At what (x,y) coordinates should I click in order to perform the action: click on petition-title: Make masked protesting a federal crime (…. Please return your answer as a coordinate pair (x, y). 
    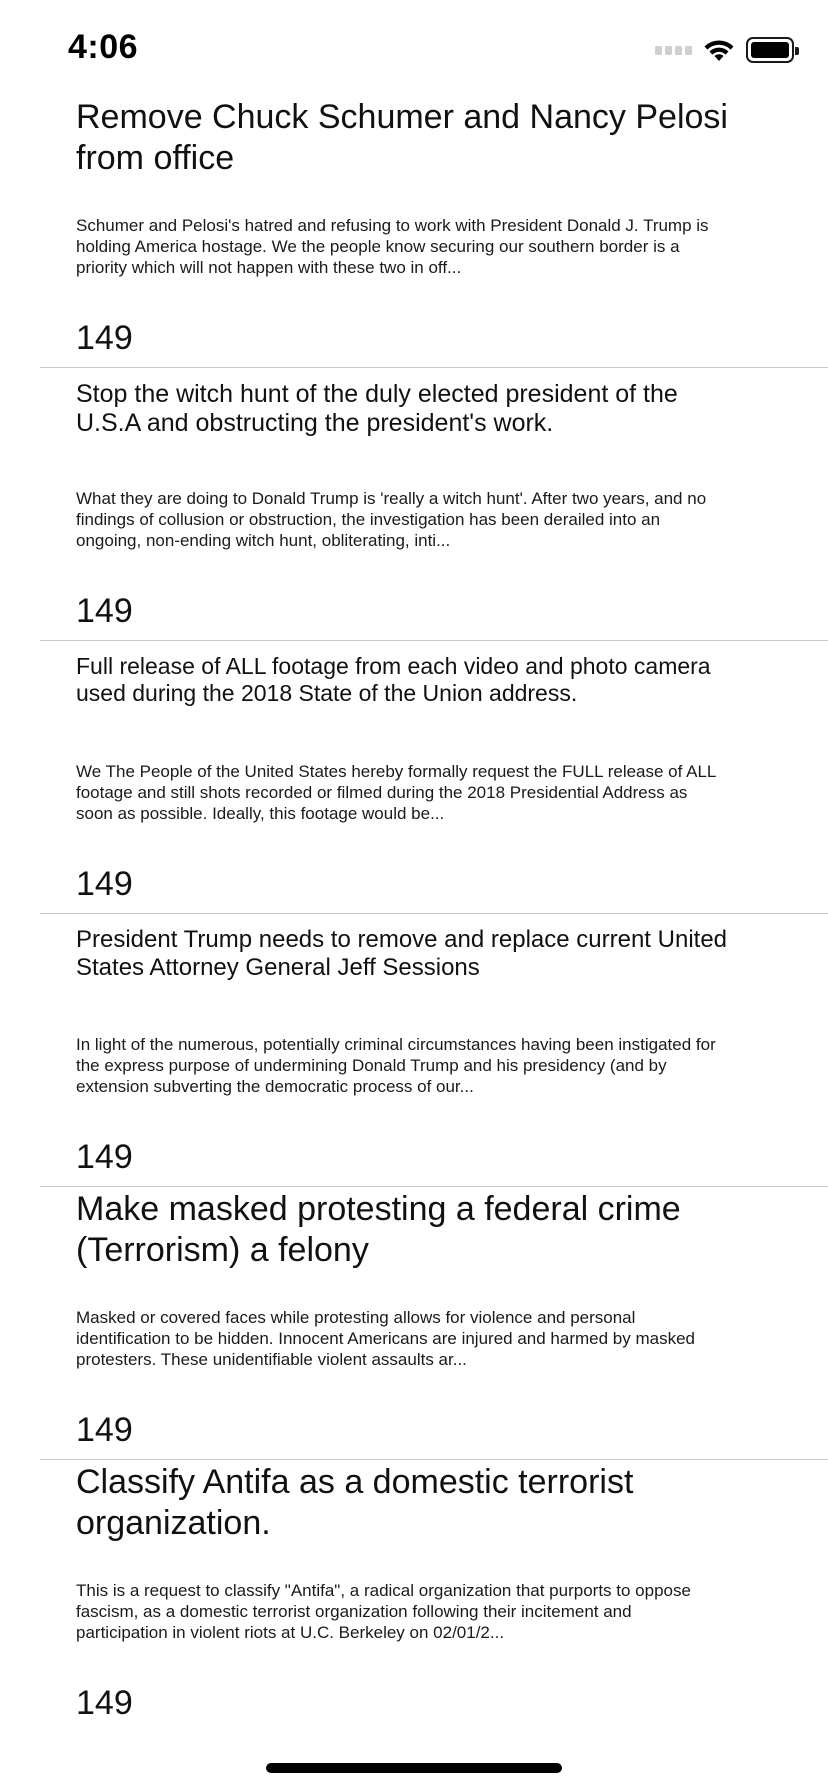
    Looking at the image, I should click on (378, 1229).